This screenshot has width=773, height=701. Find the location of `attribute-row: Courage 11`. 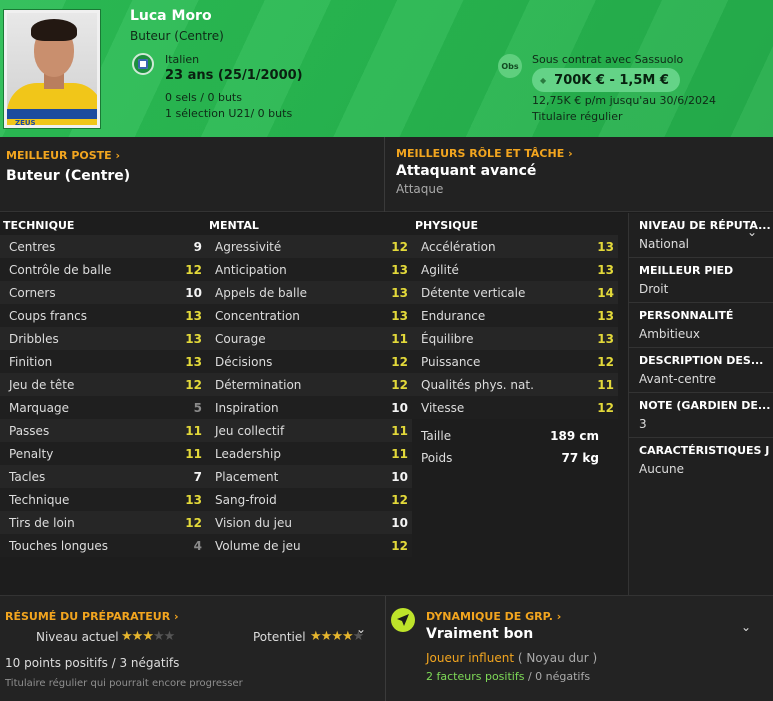

attribute-row: Courage 11 is located at coordinates (309, 338).